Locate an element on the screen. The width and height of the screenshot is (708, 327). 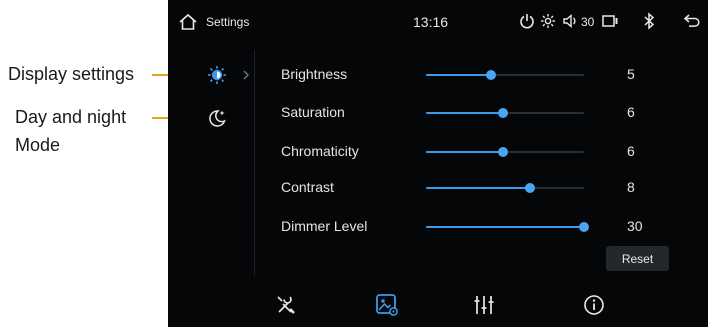
speaker-icon is located at coordinates (570, 21).